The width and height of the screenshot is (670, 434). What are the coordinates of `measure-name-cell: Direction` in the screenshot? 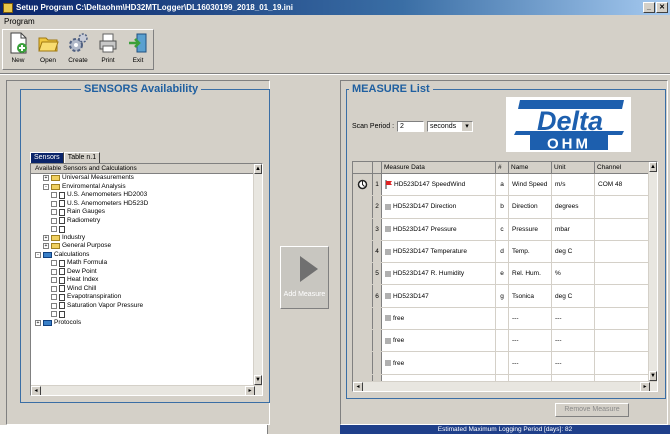 It's located at (530, 207).